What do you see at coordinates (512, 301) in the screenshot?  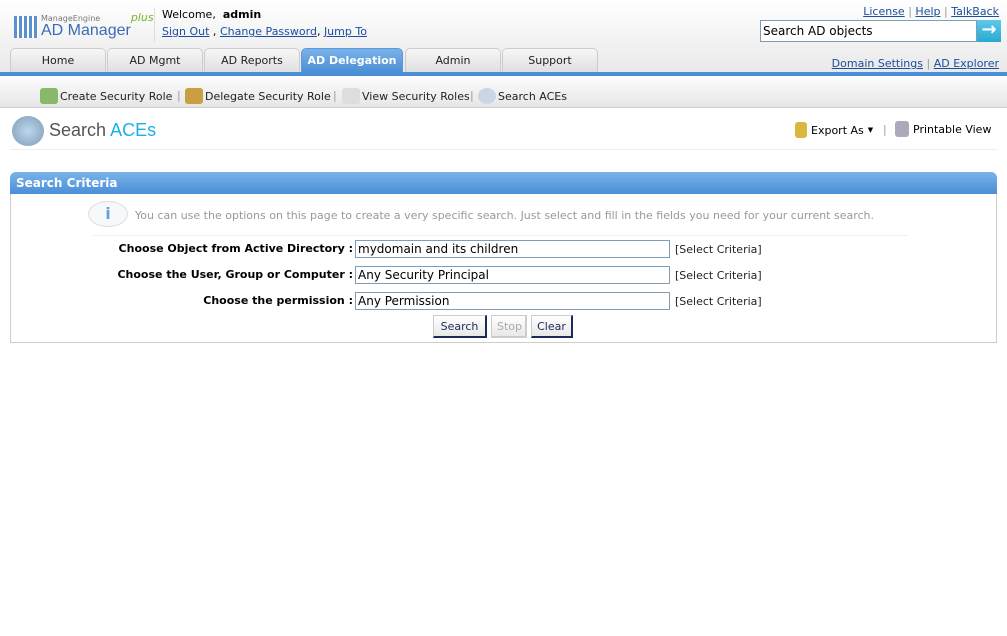 I see `permission-input` at bounding box center [512, 301].